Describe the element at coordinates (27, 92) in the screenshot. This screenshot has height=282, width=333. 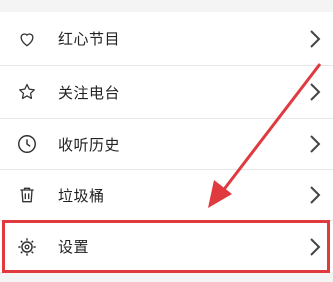
I see `star-icon` at that location.